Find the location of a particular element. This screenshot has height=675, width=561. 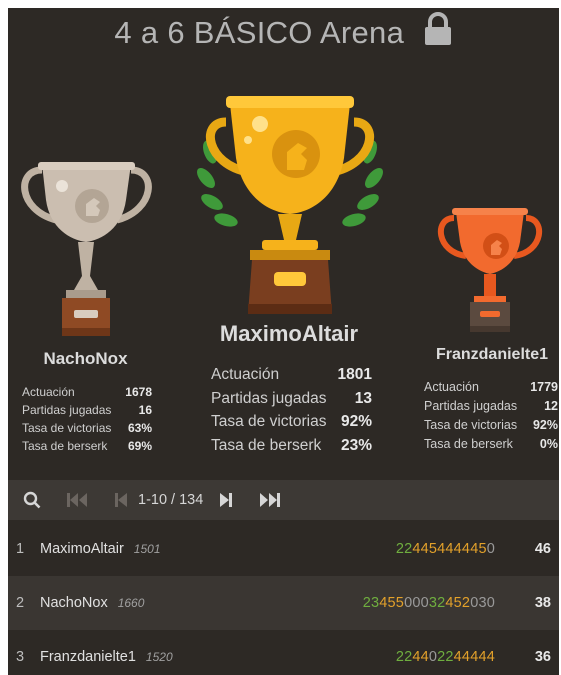

stat-value: 1779 is located at coordinates (544, 387).